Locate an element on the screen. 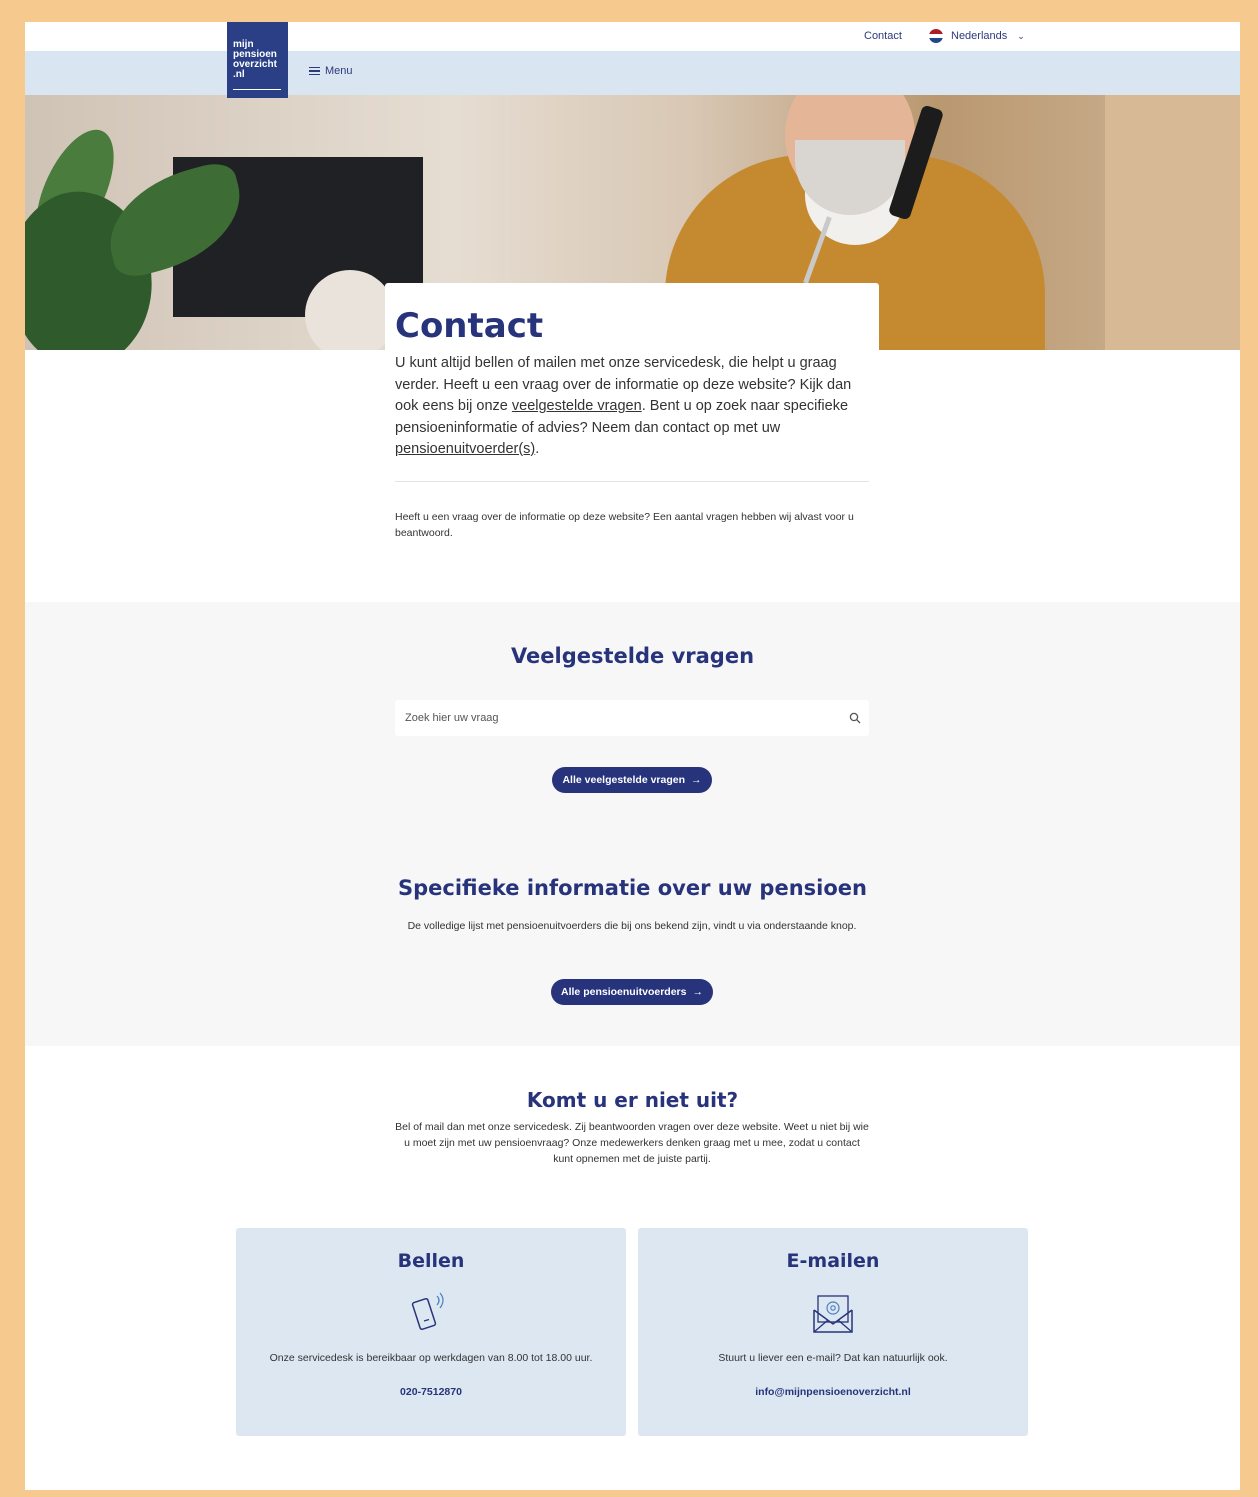 Image resolution: width=1258 pixels, height=1497 pixels. all-faq-button-label: Alle veelgestelde vragen is located at coordinates (624, 780).